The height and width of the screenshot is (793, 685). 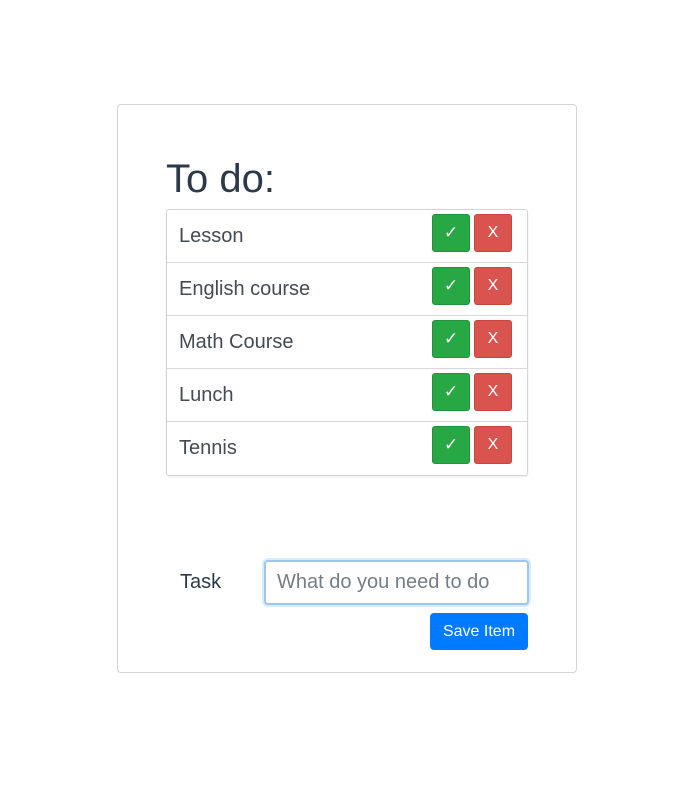 I want to click on list-item: Lunch ✓ X, so click(x=347, y=395).